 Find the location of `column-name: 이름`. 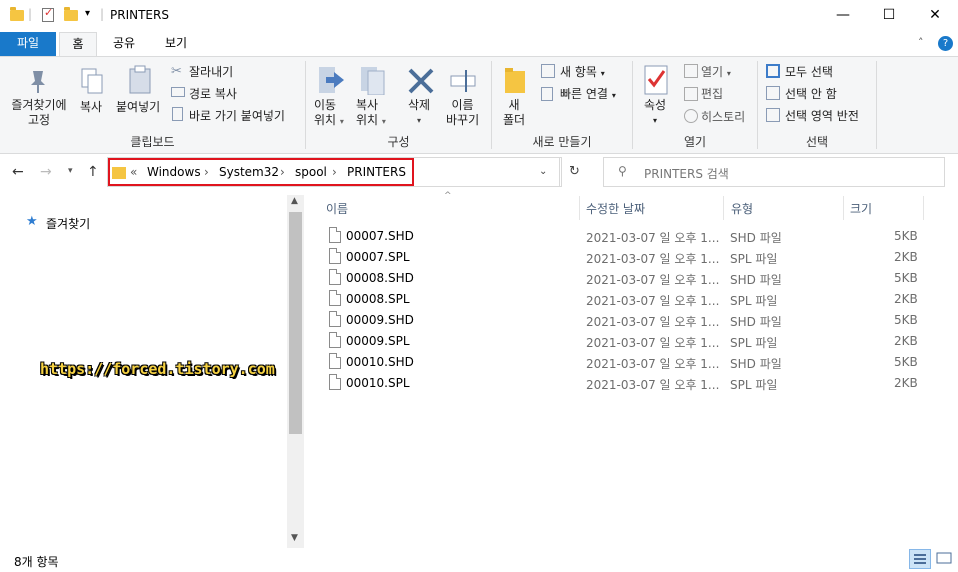

column-name: 이름 is located at coordinates (337, 208).